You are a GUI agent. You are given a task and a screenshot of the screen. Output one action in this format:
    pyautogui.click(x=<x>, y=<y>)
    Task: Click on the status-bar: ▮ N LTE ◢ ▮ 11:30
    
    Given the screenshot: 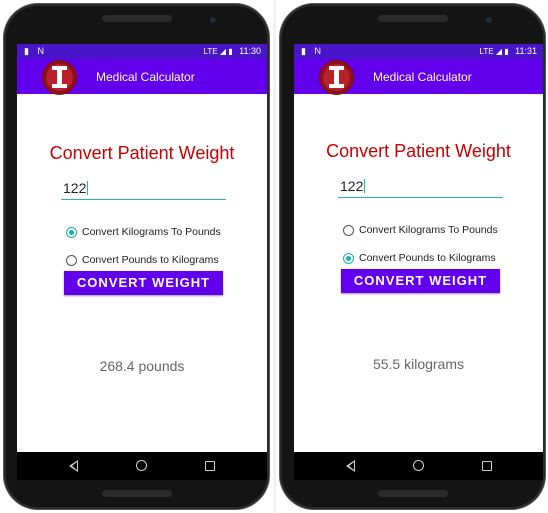 What is the action you would take?
    pyautogui.click(x=142, y=51)
    